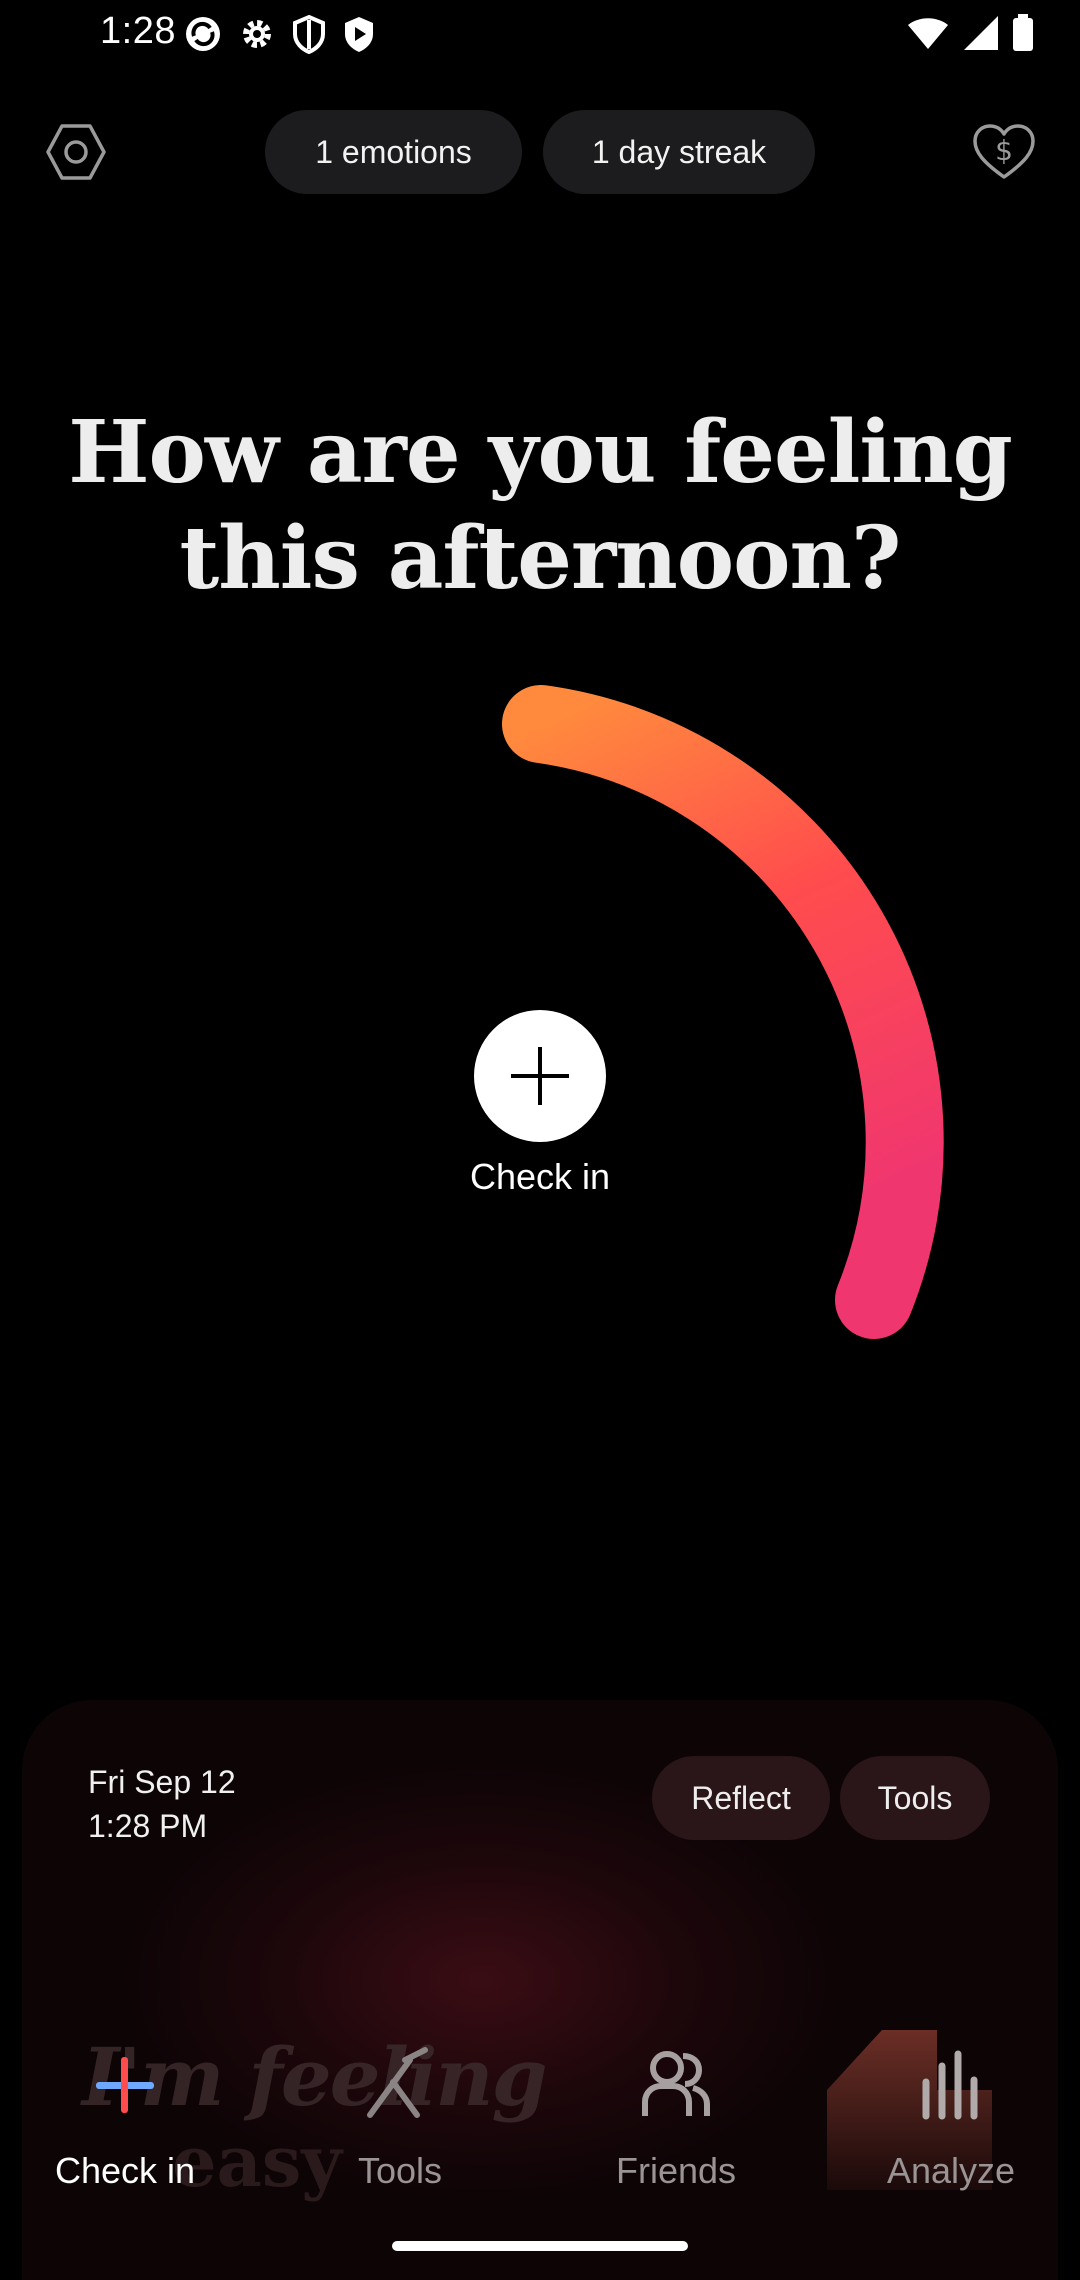 The height and width of the screenshot is (2280, 1080). What do you see at coordinates (162, 1804) in the screenshot?
I see `checkin-datetime: Fri Sep 12 1:28 PM` at bounding box center [162, 1804].